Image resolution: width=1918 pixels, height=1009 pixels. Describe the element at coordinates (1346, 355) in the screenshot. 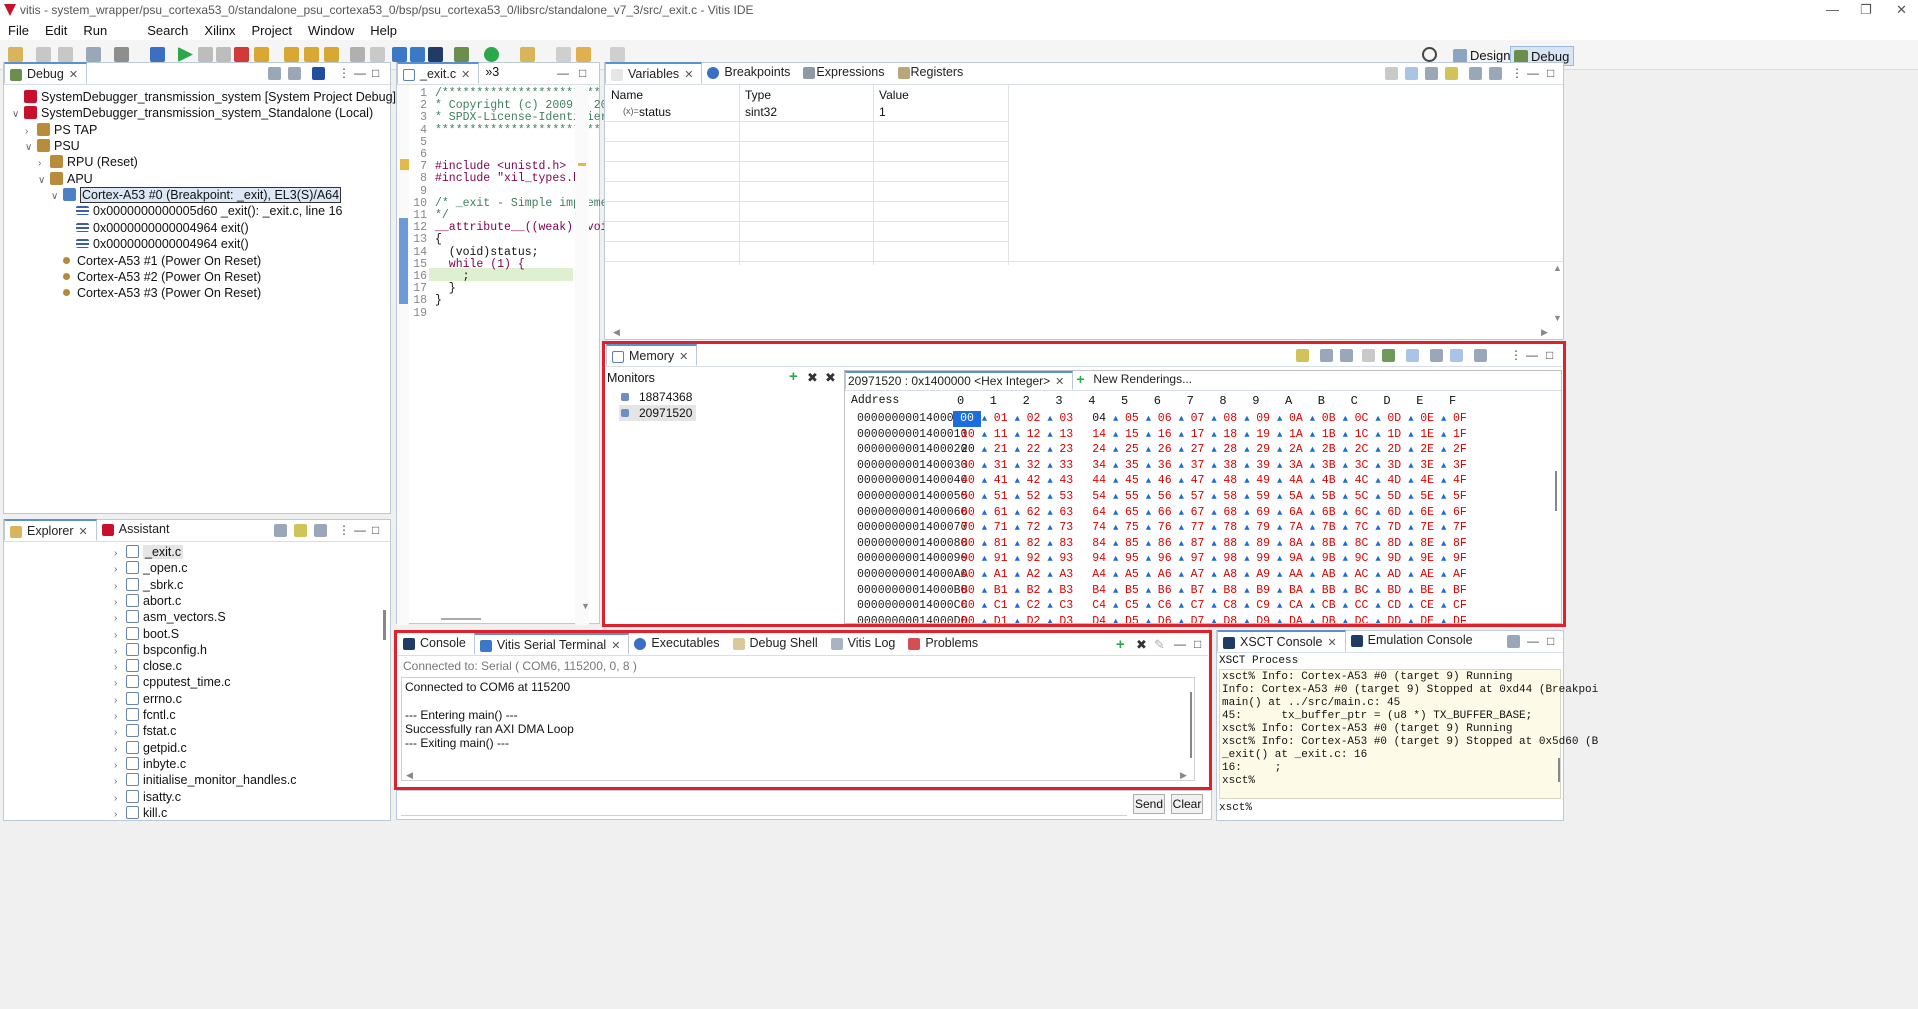

I see `export-icon` at that location.